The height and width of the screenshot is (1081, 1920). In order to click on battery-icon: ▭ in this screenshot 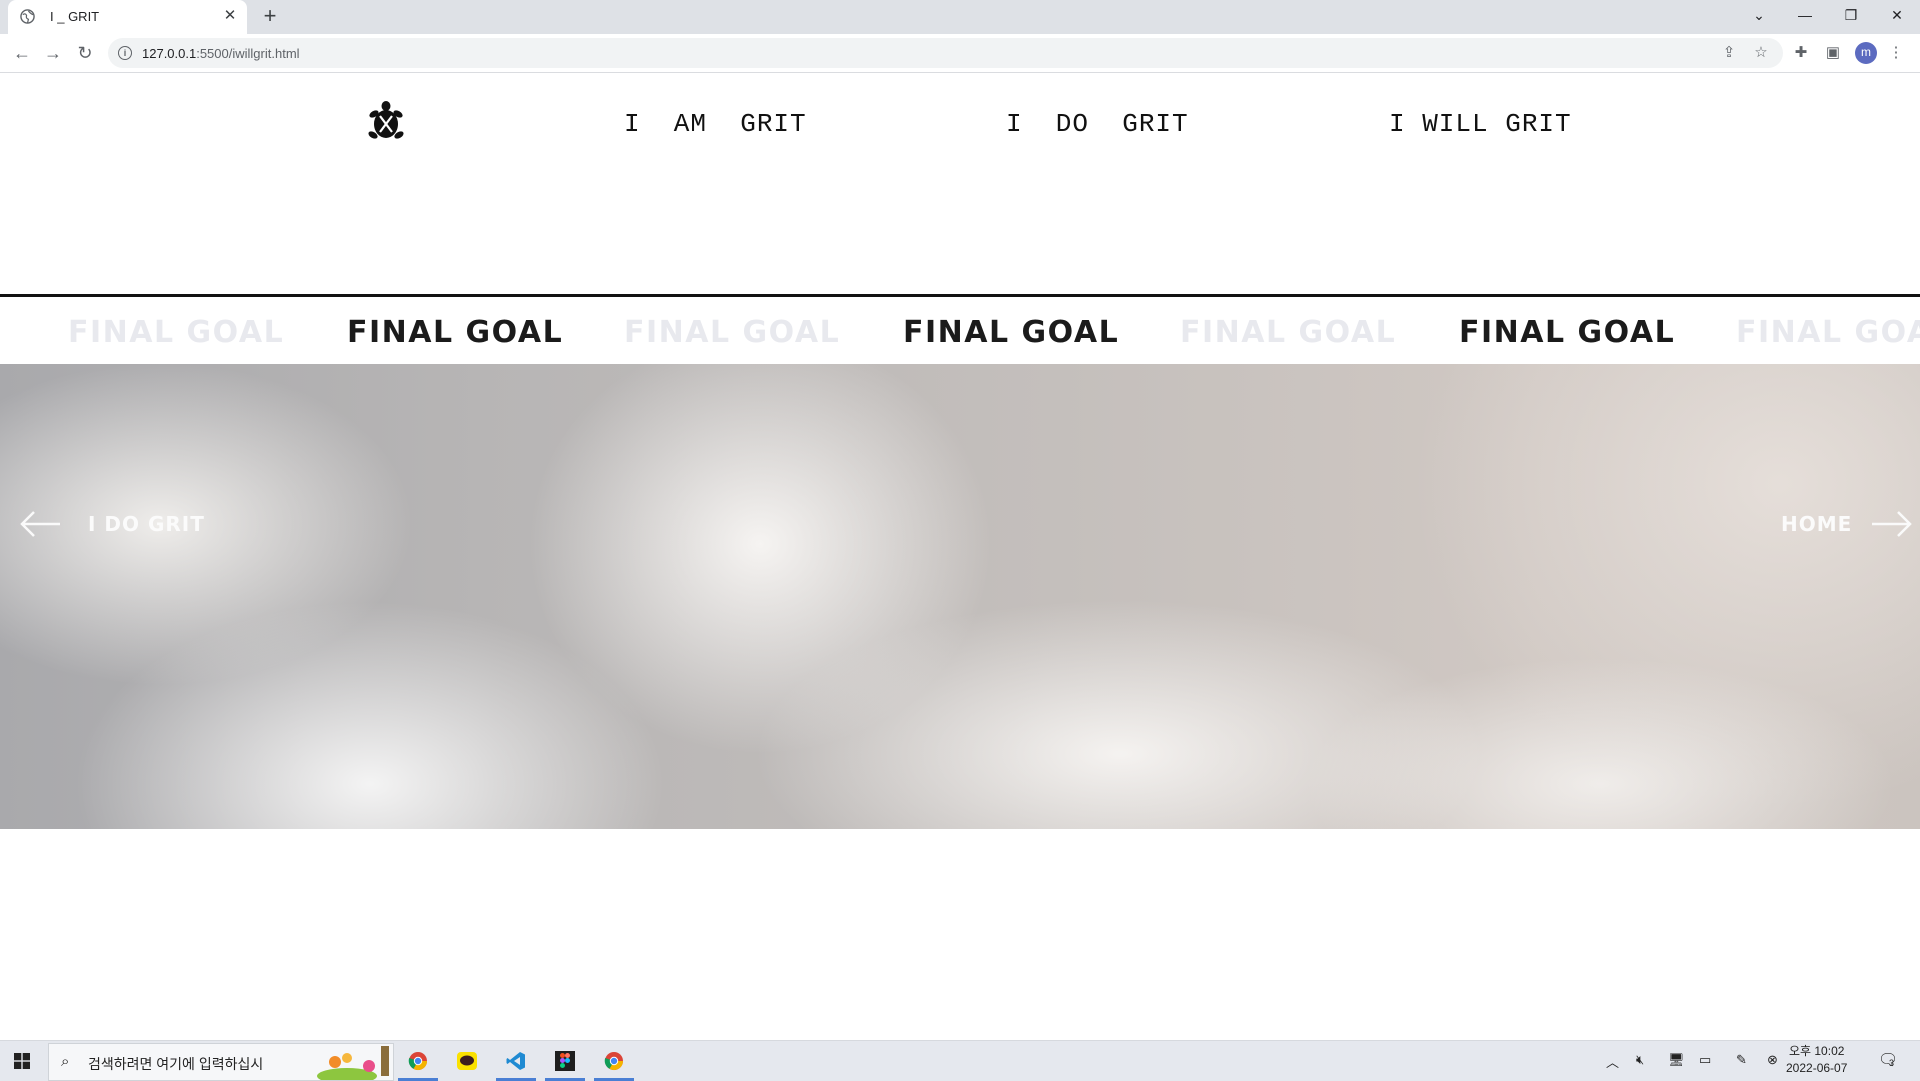, I will do `click(1705, 1060)`.